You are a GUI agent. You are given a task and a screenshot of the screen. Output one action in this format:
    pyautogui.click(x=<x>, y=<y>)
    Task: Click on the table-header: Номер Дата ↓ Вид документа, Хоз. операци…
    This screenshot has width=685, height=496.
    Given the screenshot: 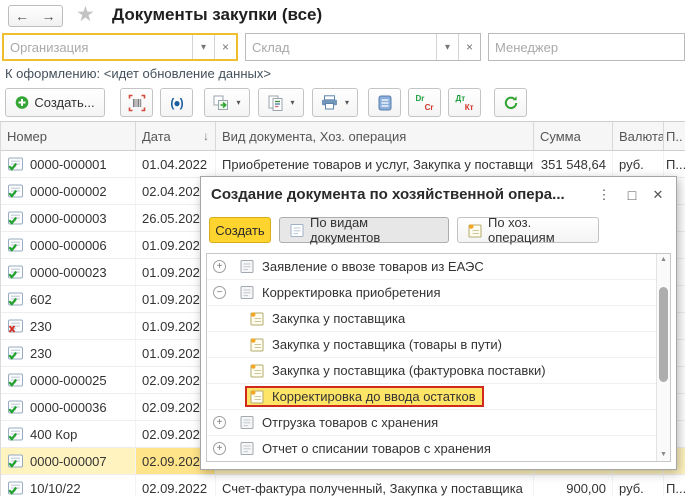 What is the action you would take?
    pyautogui.click(x=343, y=136)
    